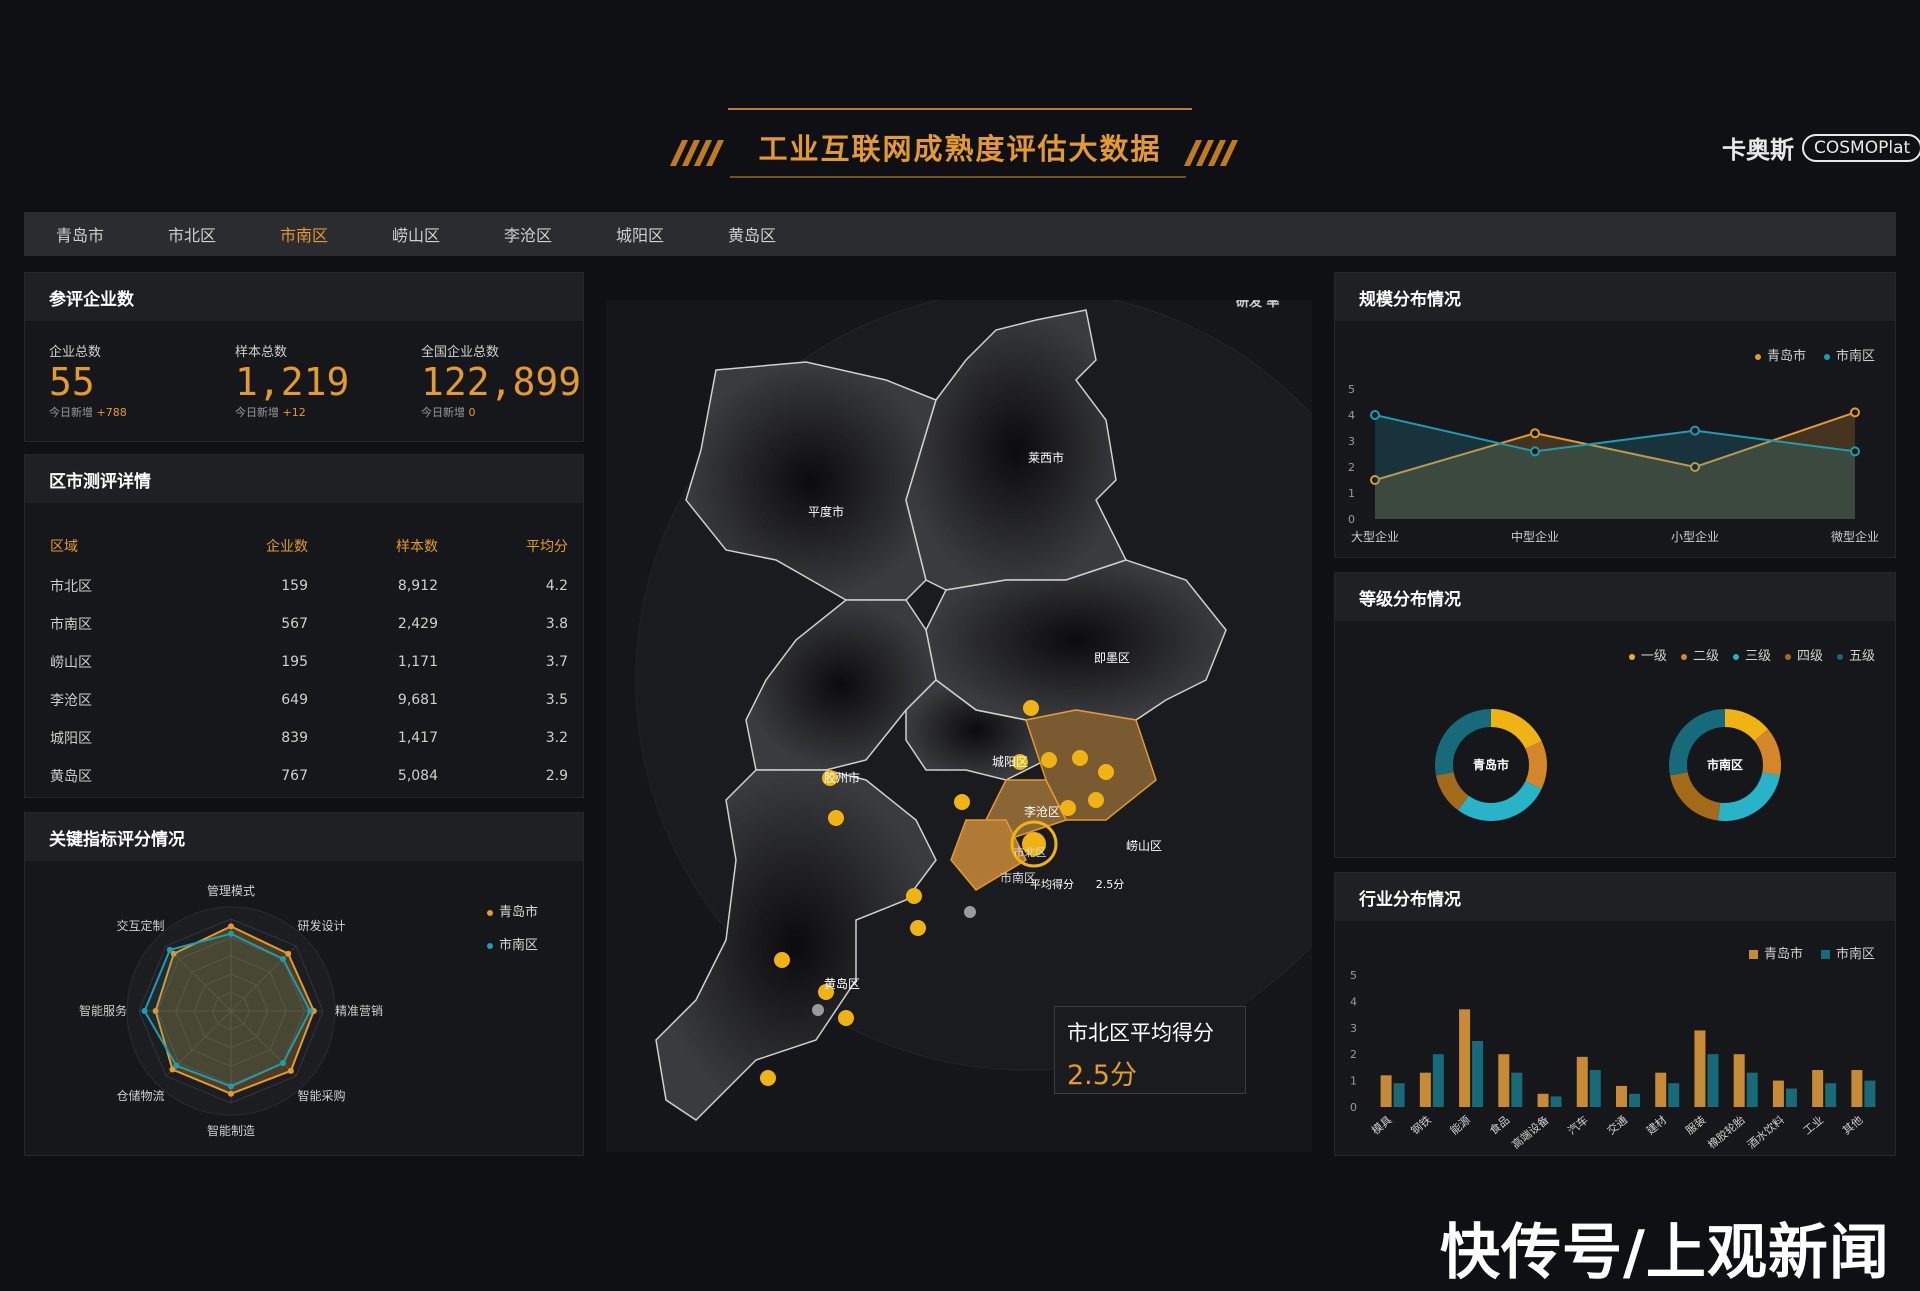  I want to click on col-samples: 样本数, so click(417, 547).